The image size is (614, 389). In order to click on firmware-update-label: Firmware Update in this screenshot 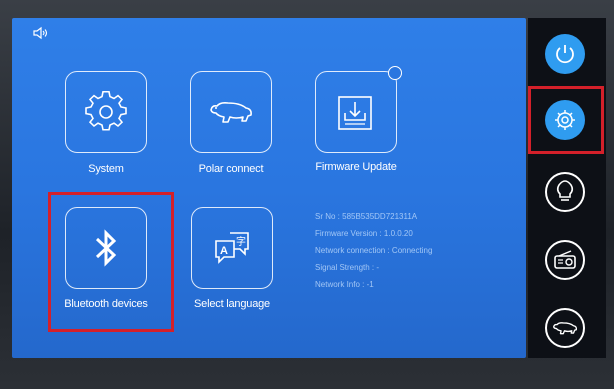, I will do `click(356, 167)`.